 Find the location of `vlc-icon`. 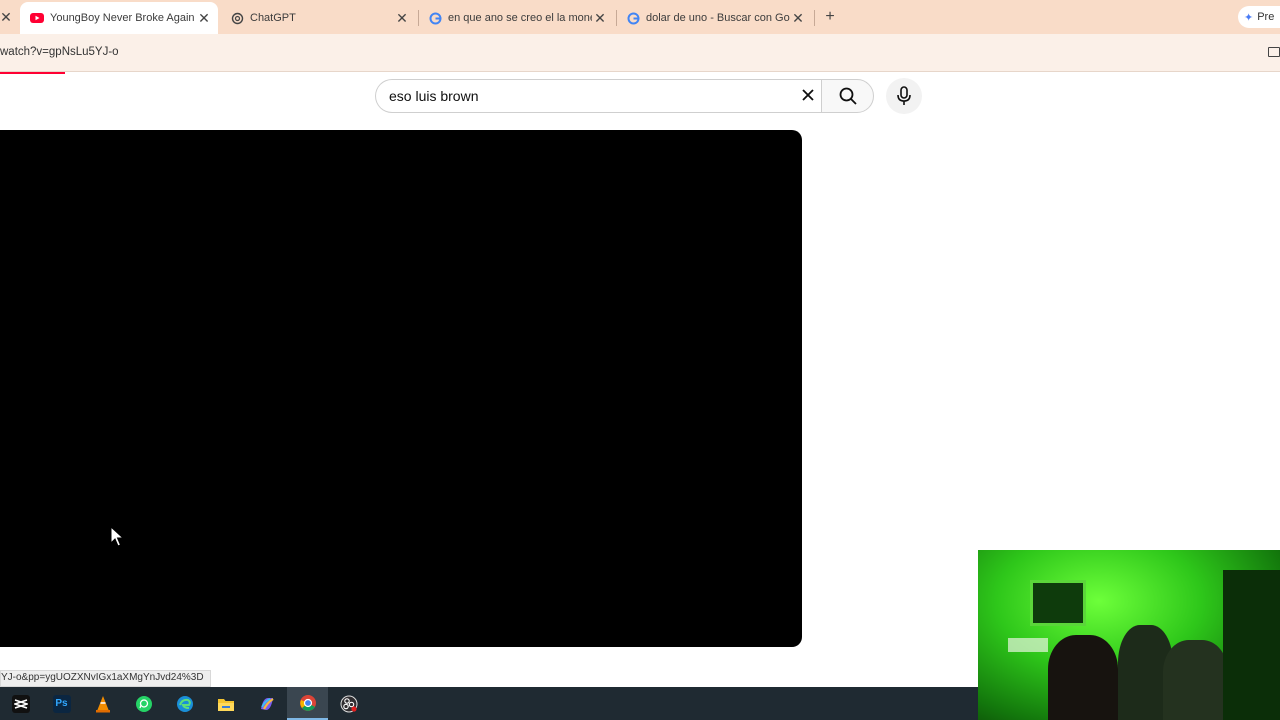

vlc-icon is located at coordinates (103, 704).